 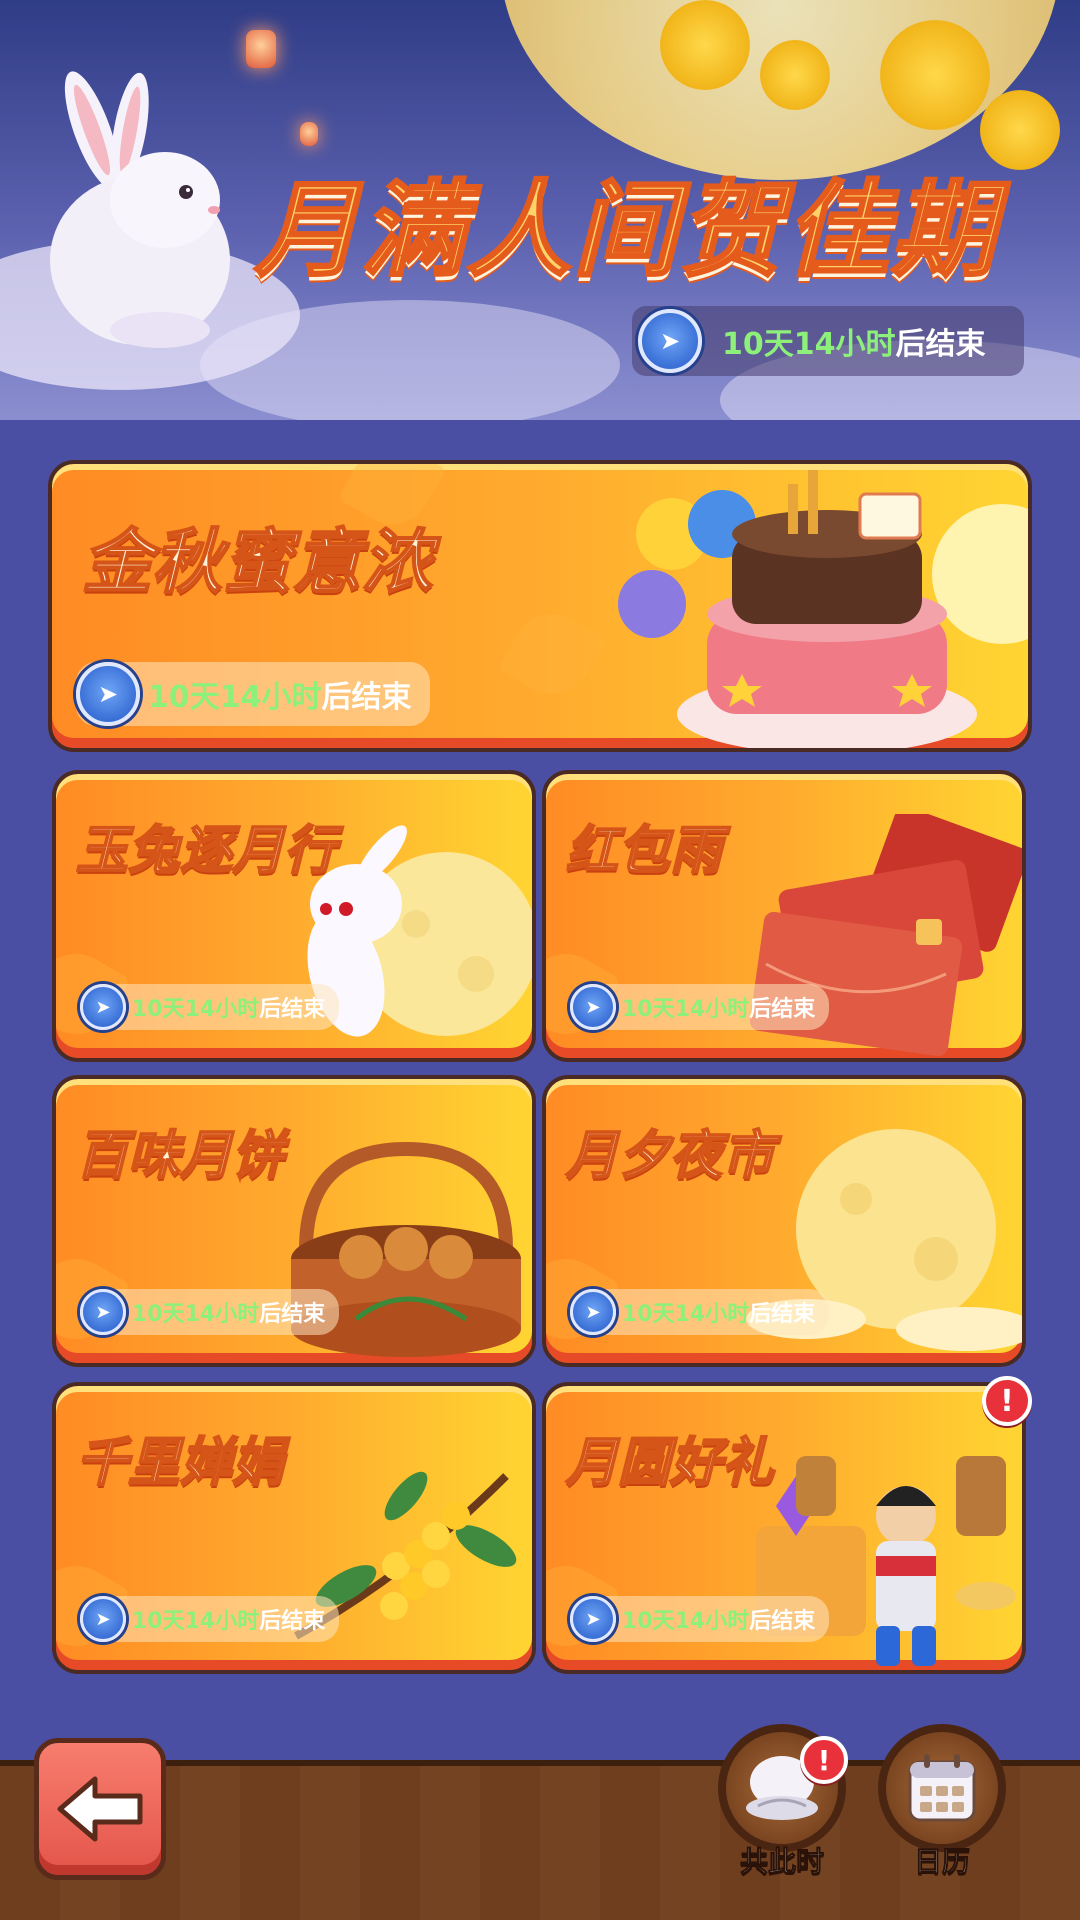 What do you see at coordinates (180, 1463) in the screenshot?
I see `event-card-title: 千里婵娟` at bounding box center [180, 1463].